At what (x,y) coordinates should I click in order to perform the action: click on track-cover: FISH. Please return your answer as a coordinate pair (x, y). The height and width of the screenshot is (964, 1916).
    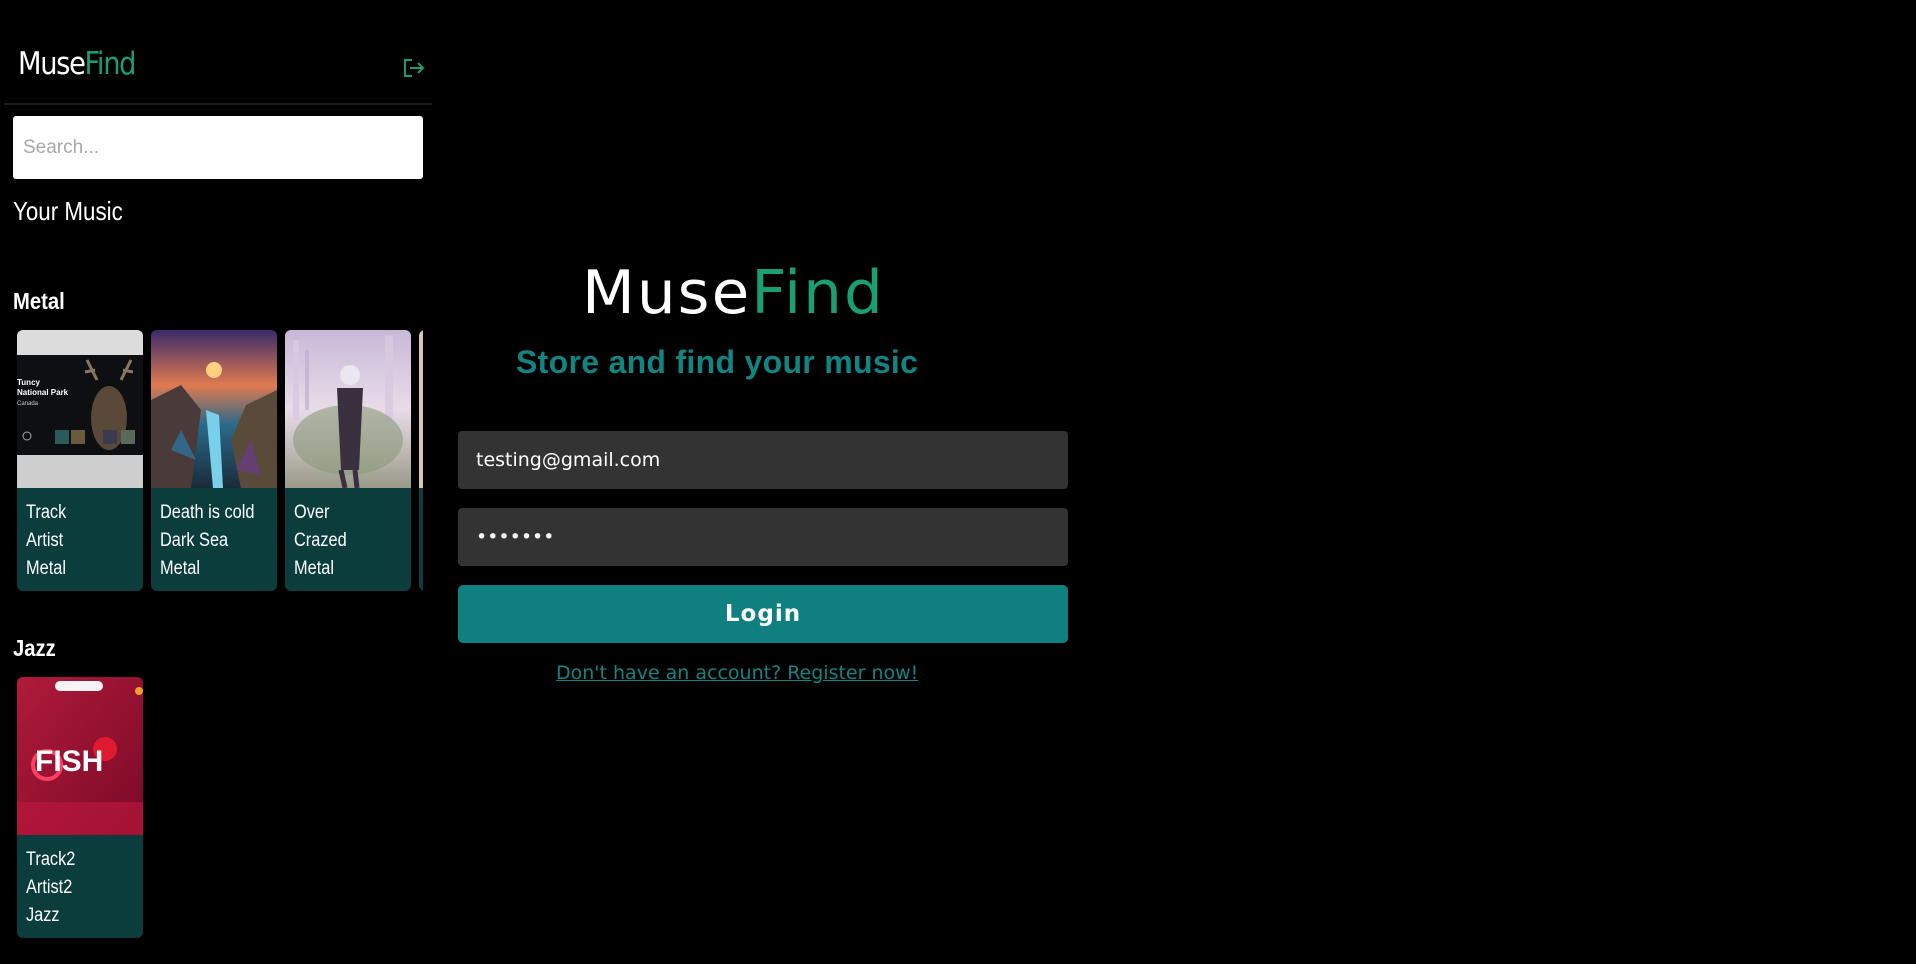
    Looking at the image, I should click on (80, 756).